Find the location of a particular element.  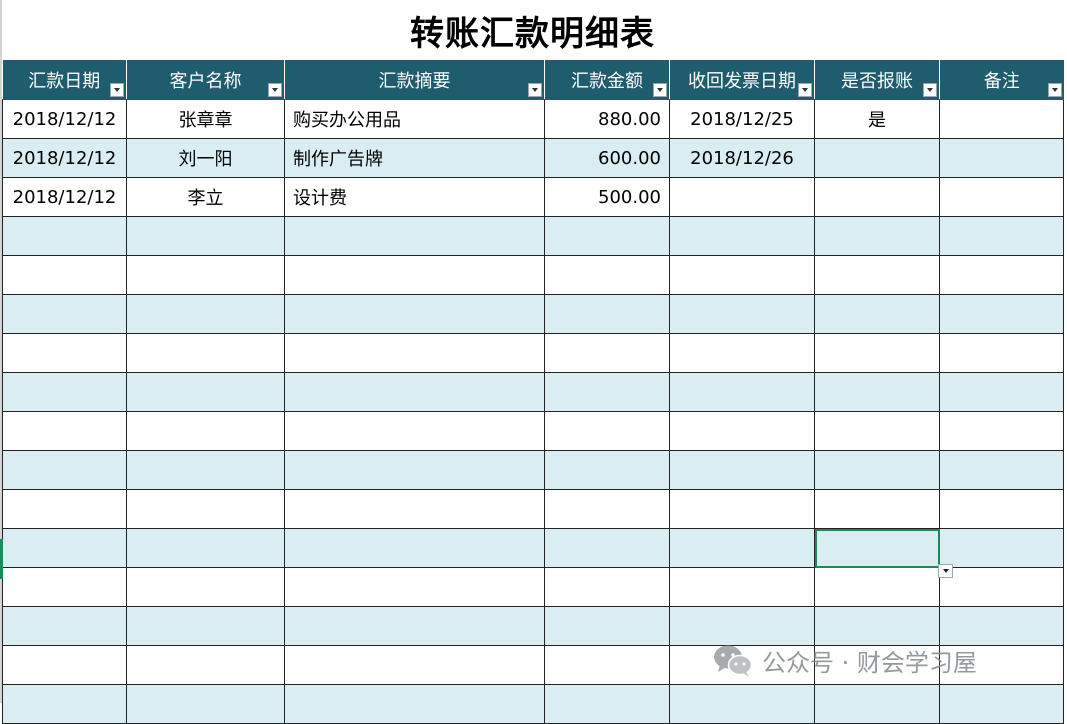

column-header-remit-date: 汇款日期 is located at coordinates (64, 80).